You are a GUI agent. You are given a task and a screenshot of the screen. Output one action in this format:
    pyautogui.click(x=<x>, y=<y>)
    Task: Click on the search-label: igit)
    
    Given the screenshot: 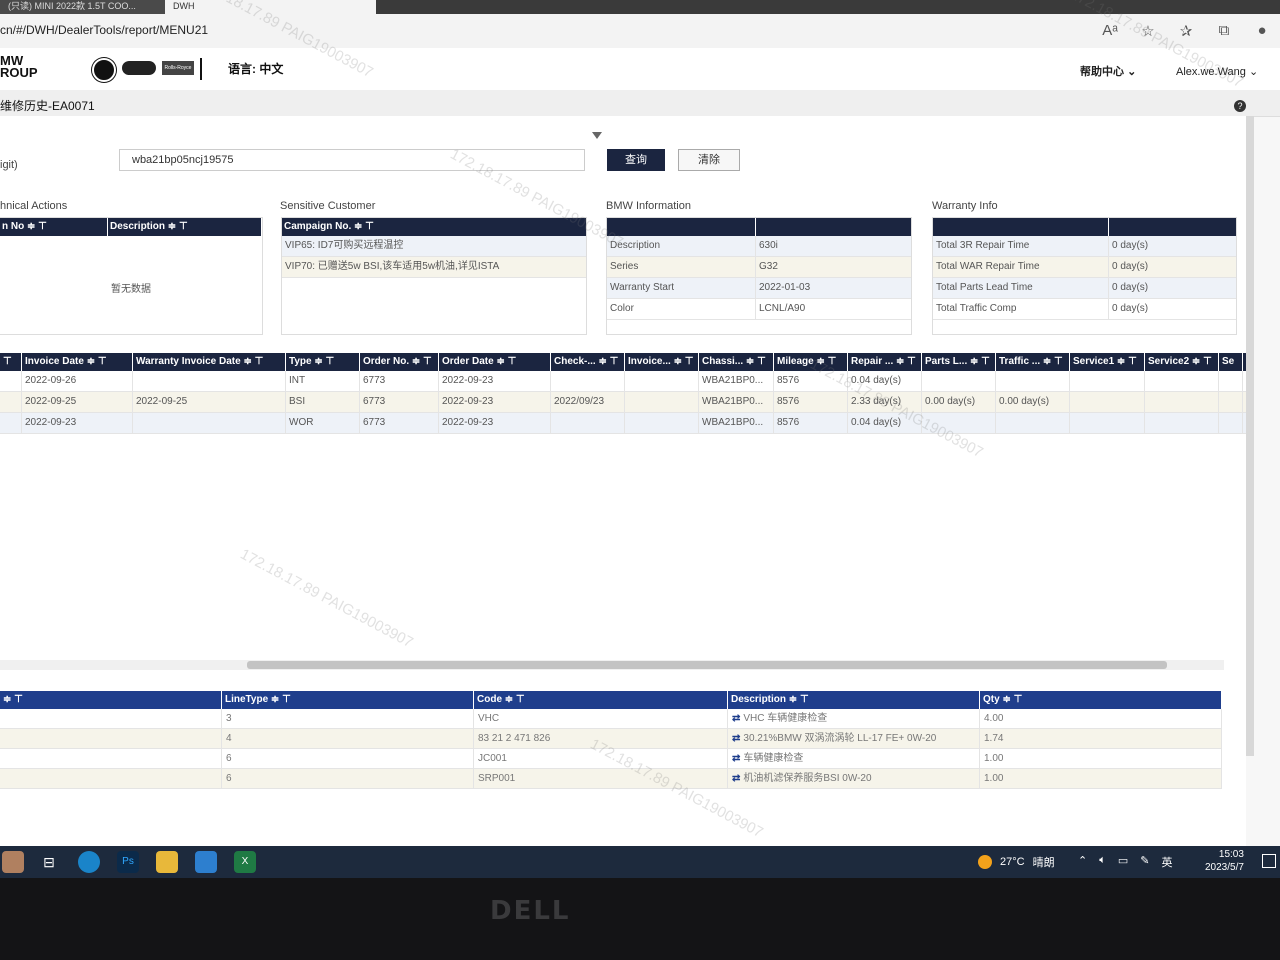 What is the action you would take?
    pyautogui.click(x=9, y=165)
    